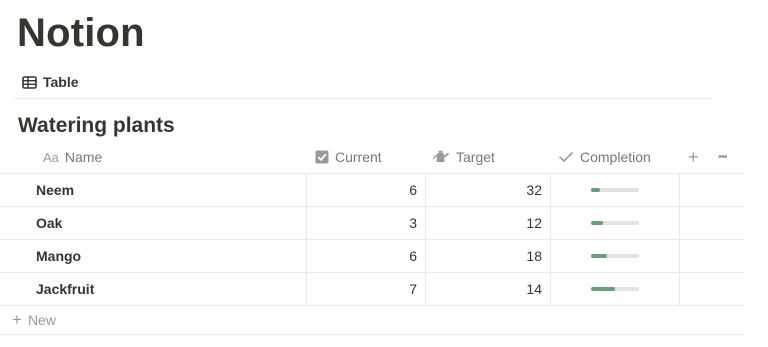  I want to click on table-row: Oak 3 12, so click(372, 223).